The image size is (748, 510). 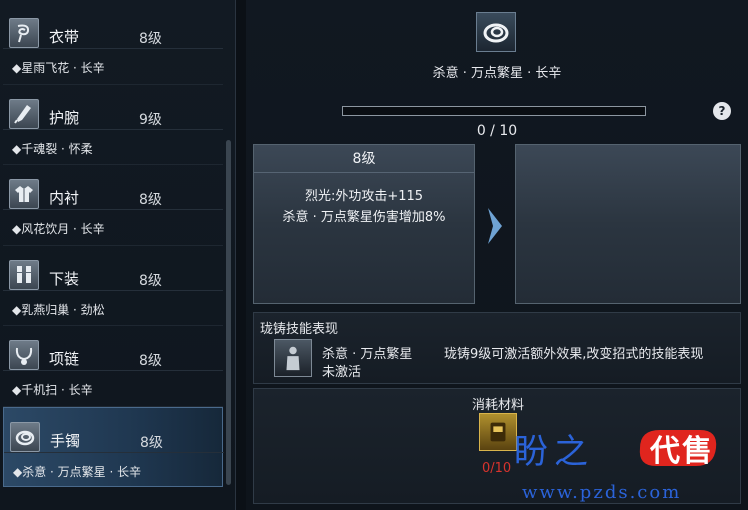 What do you see at coordinates (113, 205) in the screenshot?
I see `slot-inner-shirt: 内衬 8级 ◆风花饮月 · 长辛` at bounding box center [113, 205].